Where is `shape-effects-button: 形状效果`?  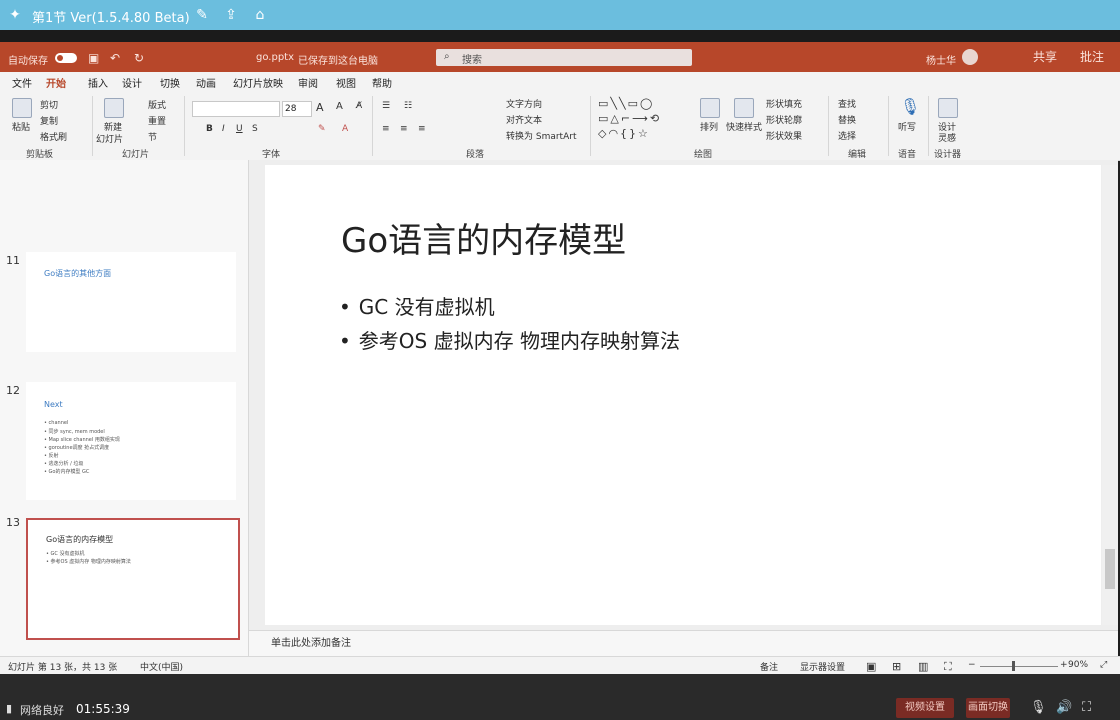 shape-effects-button: 形状效果 is located at coordinates (784, 135).